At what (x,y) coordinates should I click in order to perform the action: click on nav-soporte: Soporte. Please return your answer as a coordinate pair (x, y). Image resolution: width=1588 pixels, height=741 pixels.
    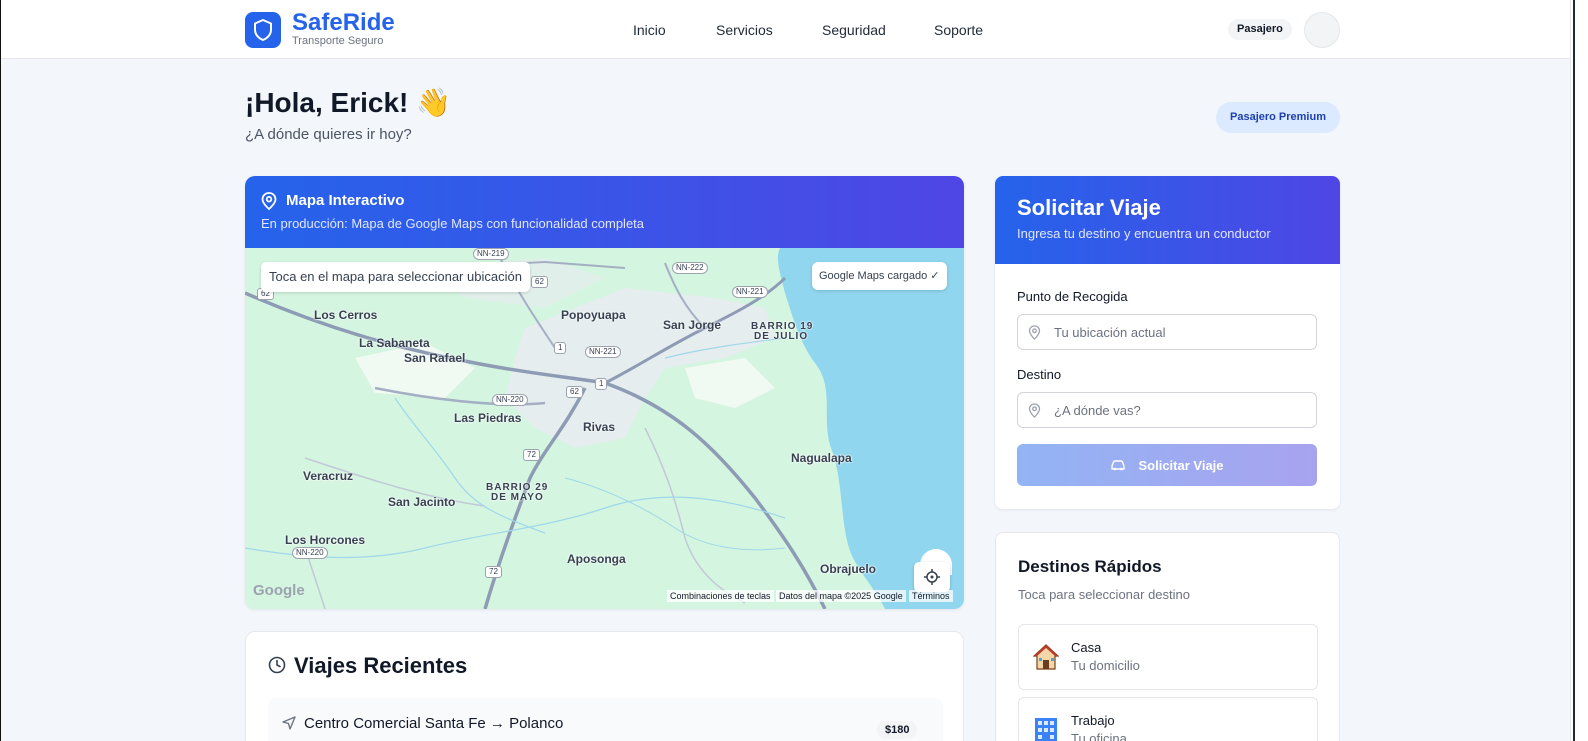
    Looking at the image, I should click on (958, 30).